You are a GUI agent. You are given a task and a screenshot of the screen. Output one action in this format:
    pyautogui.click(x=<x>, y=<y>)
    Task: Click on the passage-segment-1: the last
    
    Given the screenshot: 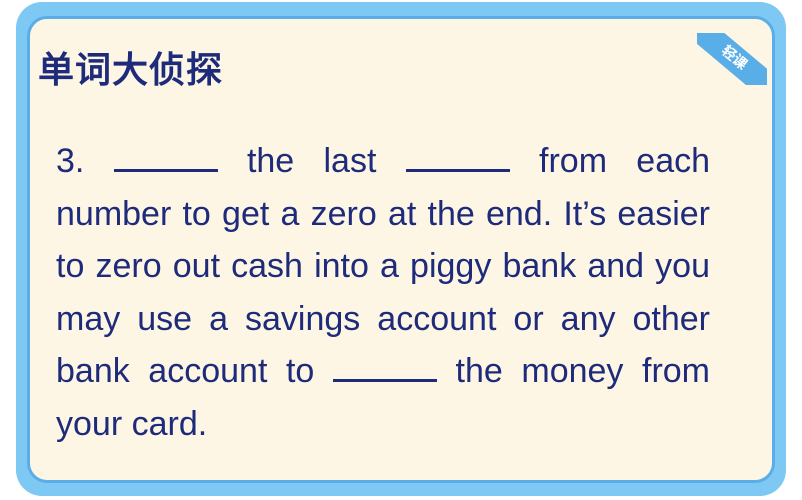 What is the action you would take?
    pyautogui.click(x=311, y=161)
    